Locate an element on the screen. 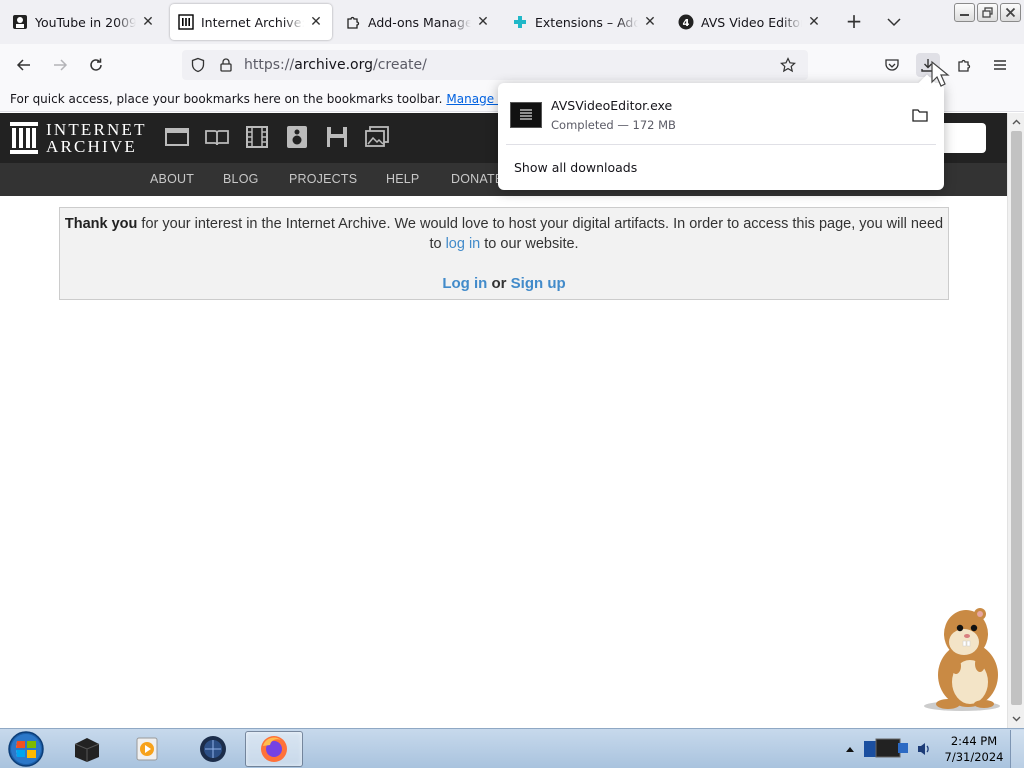 The width and height of the screenshot is (1024, 768). show-in-folder-icon is located at coordinates (920, 115).